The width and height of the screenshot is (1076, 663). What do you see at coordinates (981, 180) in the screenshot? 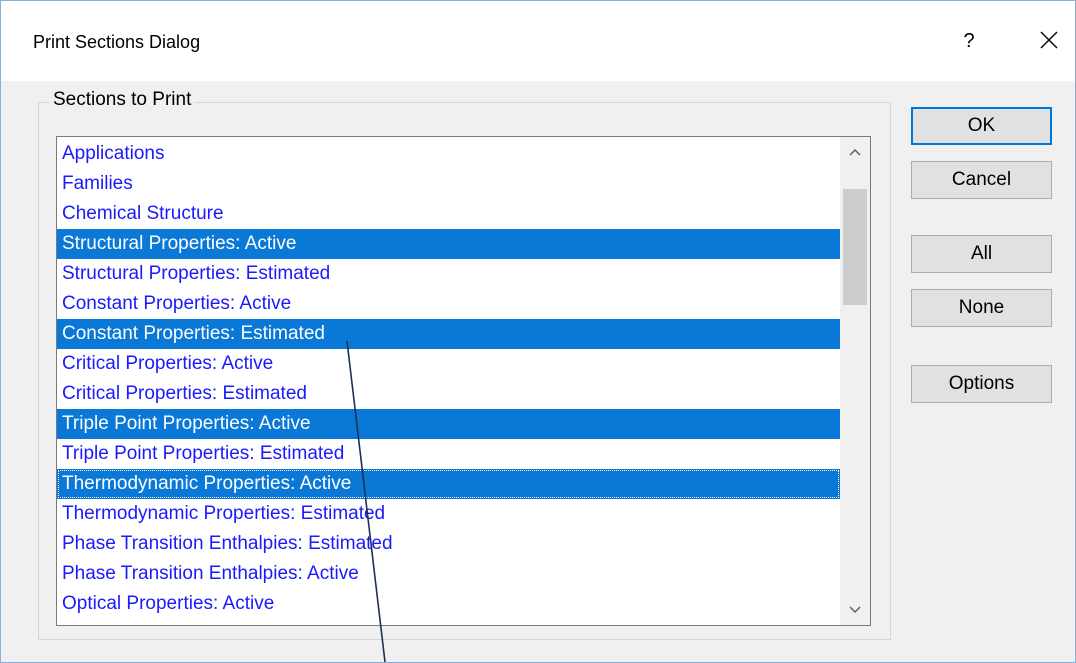
I see `cancel-button: Cancel` at bounding box center [981, 180].